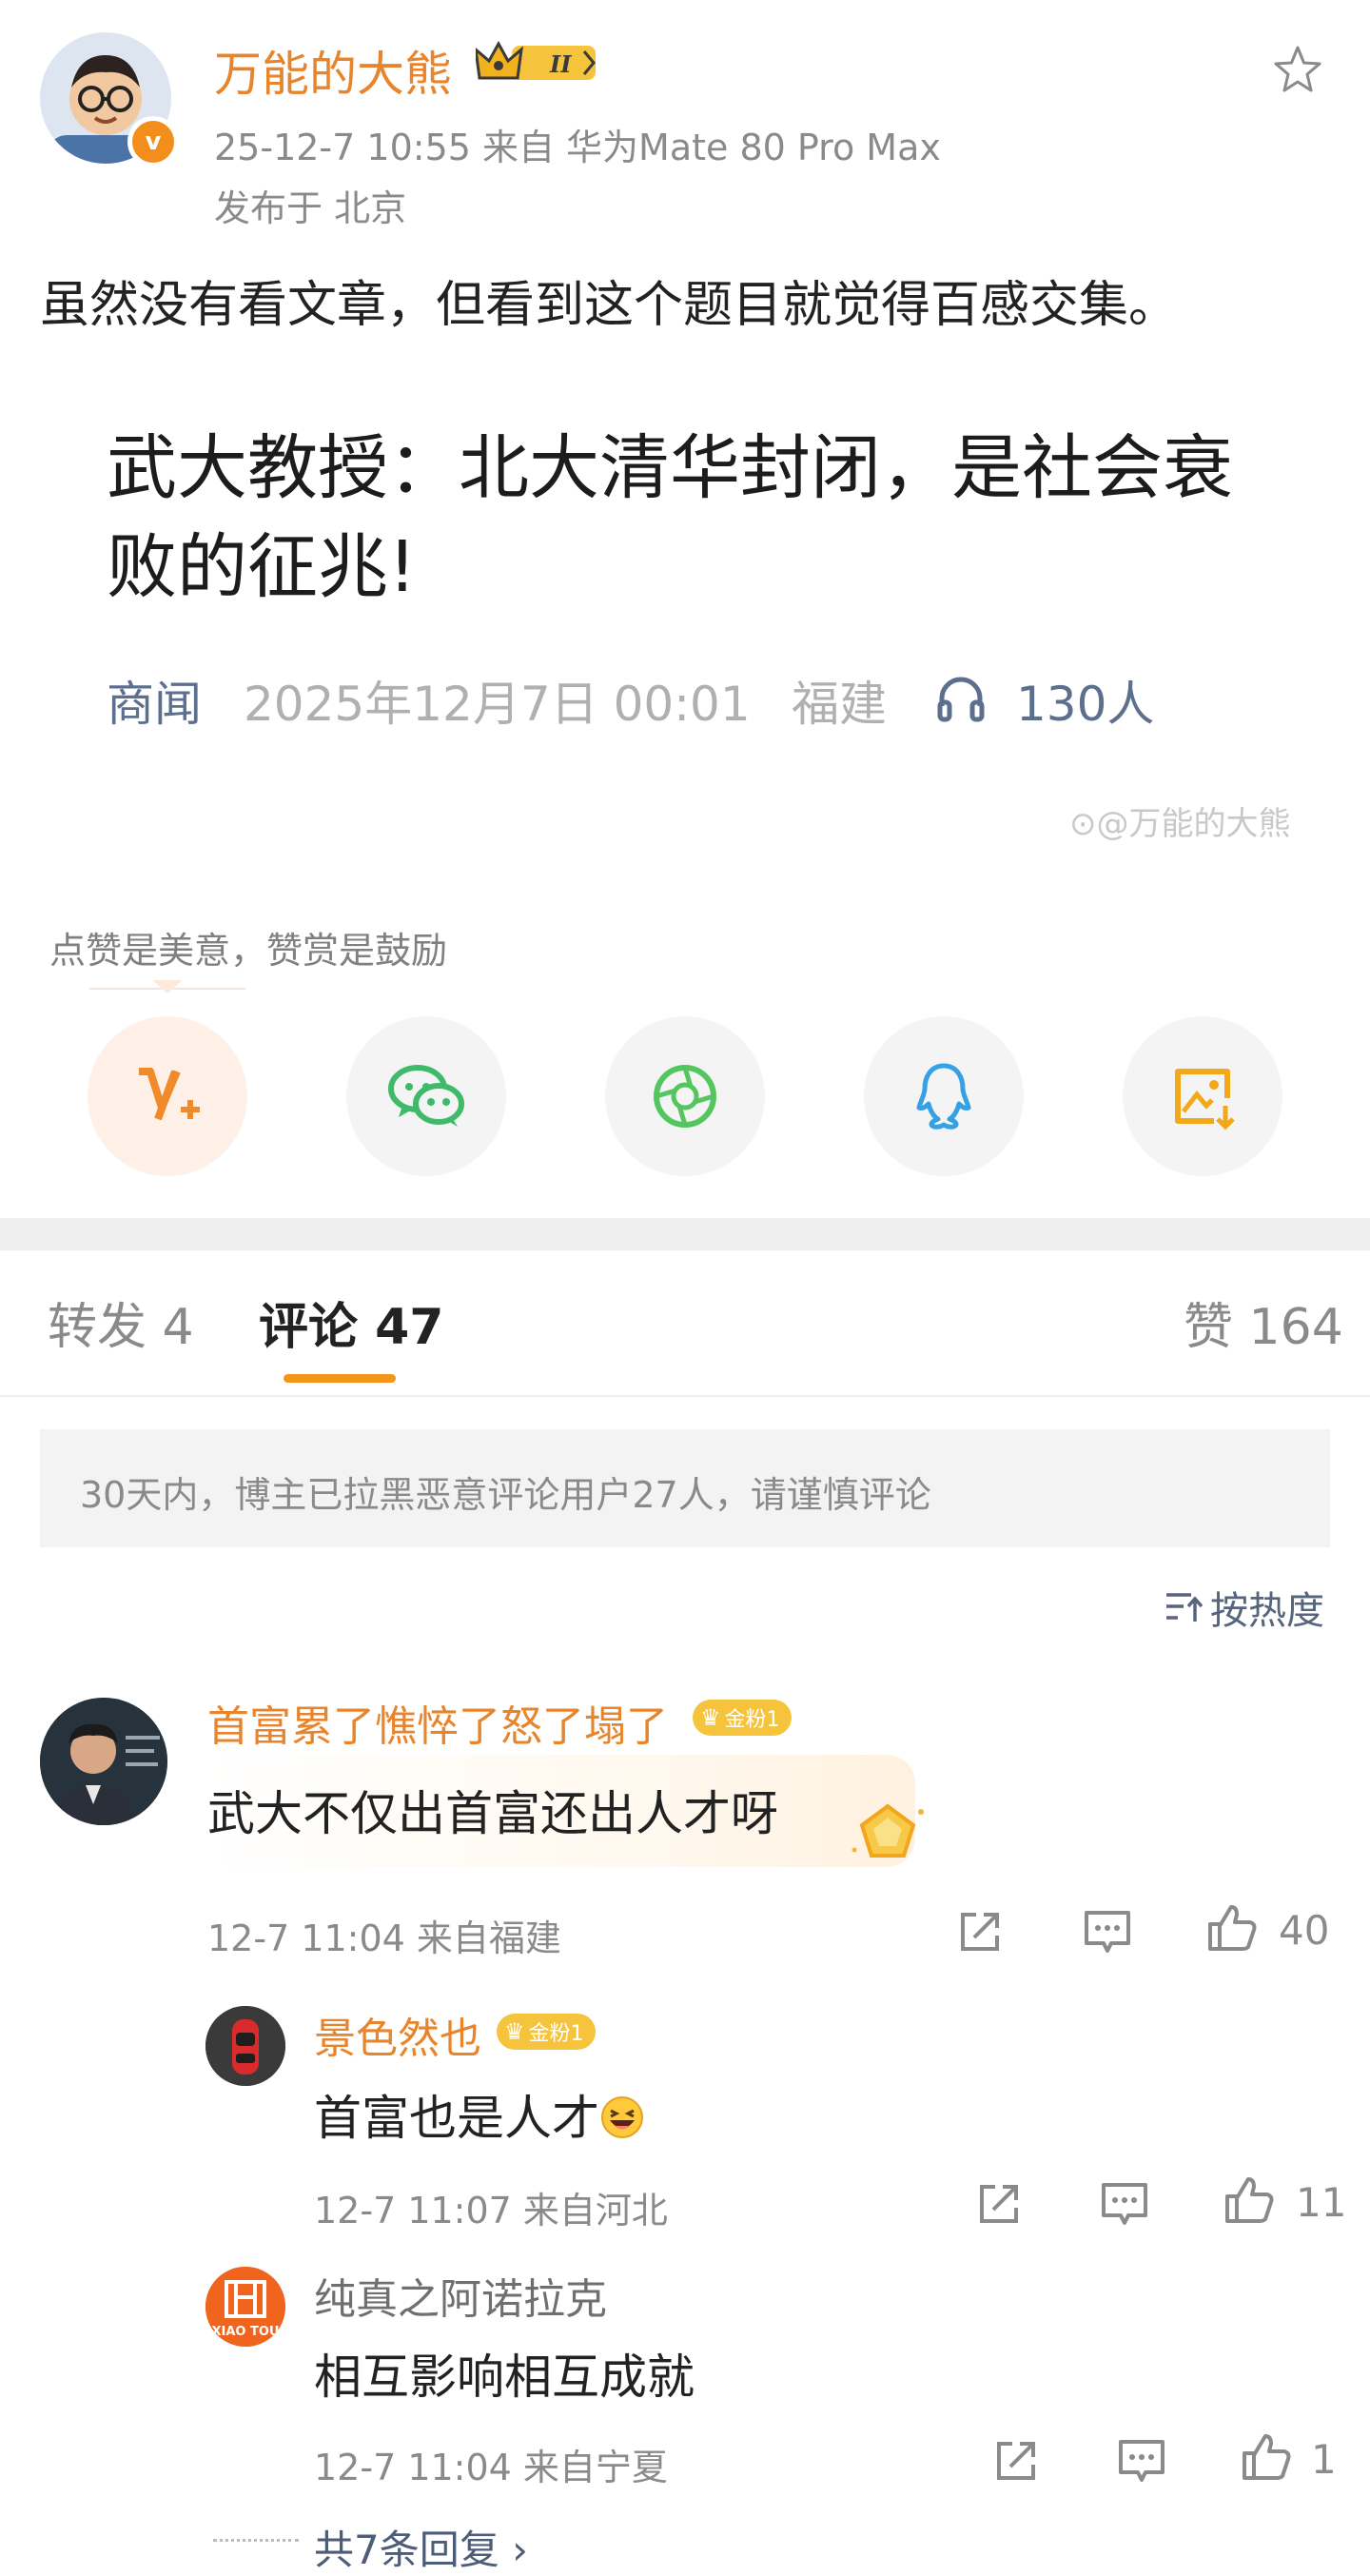 Image resolution: width=1370 pixels, height=2576 pixels. Describe the element at coordinates (310, 208) in the screenshot. I see `post-location: 发布于 北京` at that location.